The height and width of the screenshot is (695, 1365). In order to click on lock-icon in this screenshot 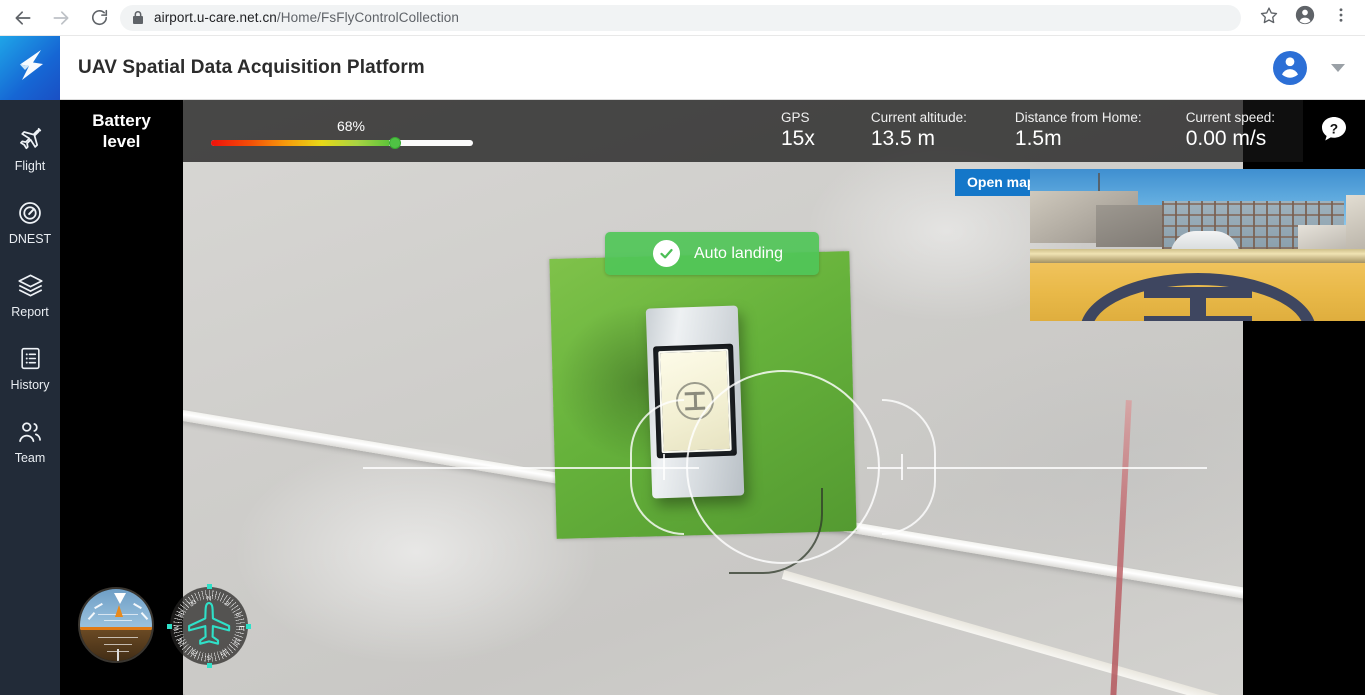, I will do `click(138, 17)`.